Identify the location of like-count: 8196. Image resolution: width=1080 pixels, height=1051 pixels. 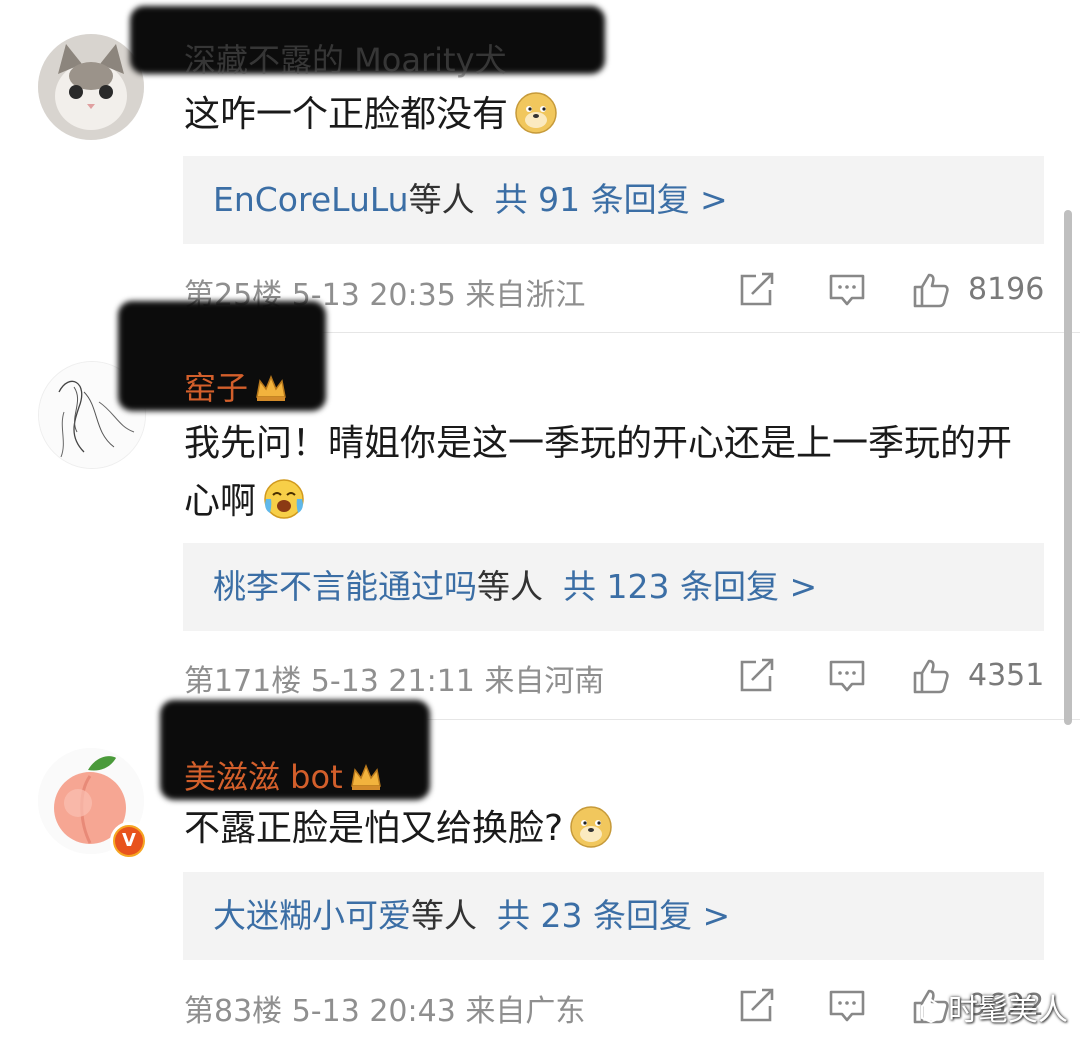
(1006, 289).